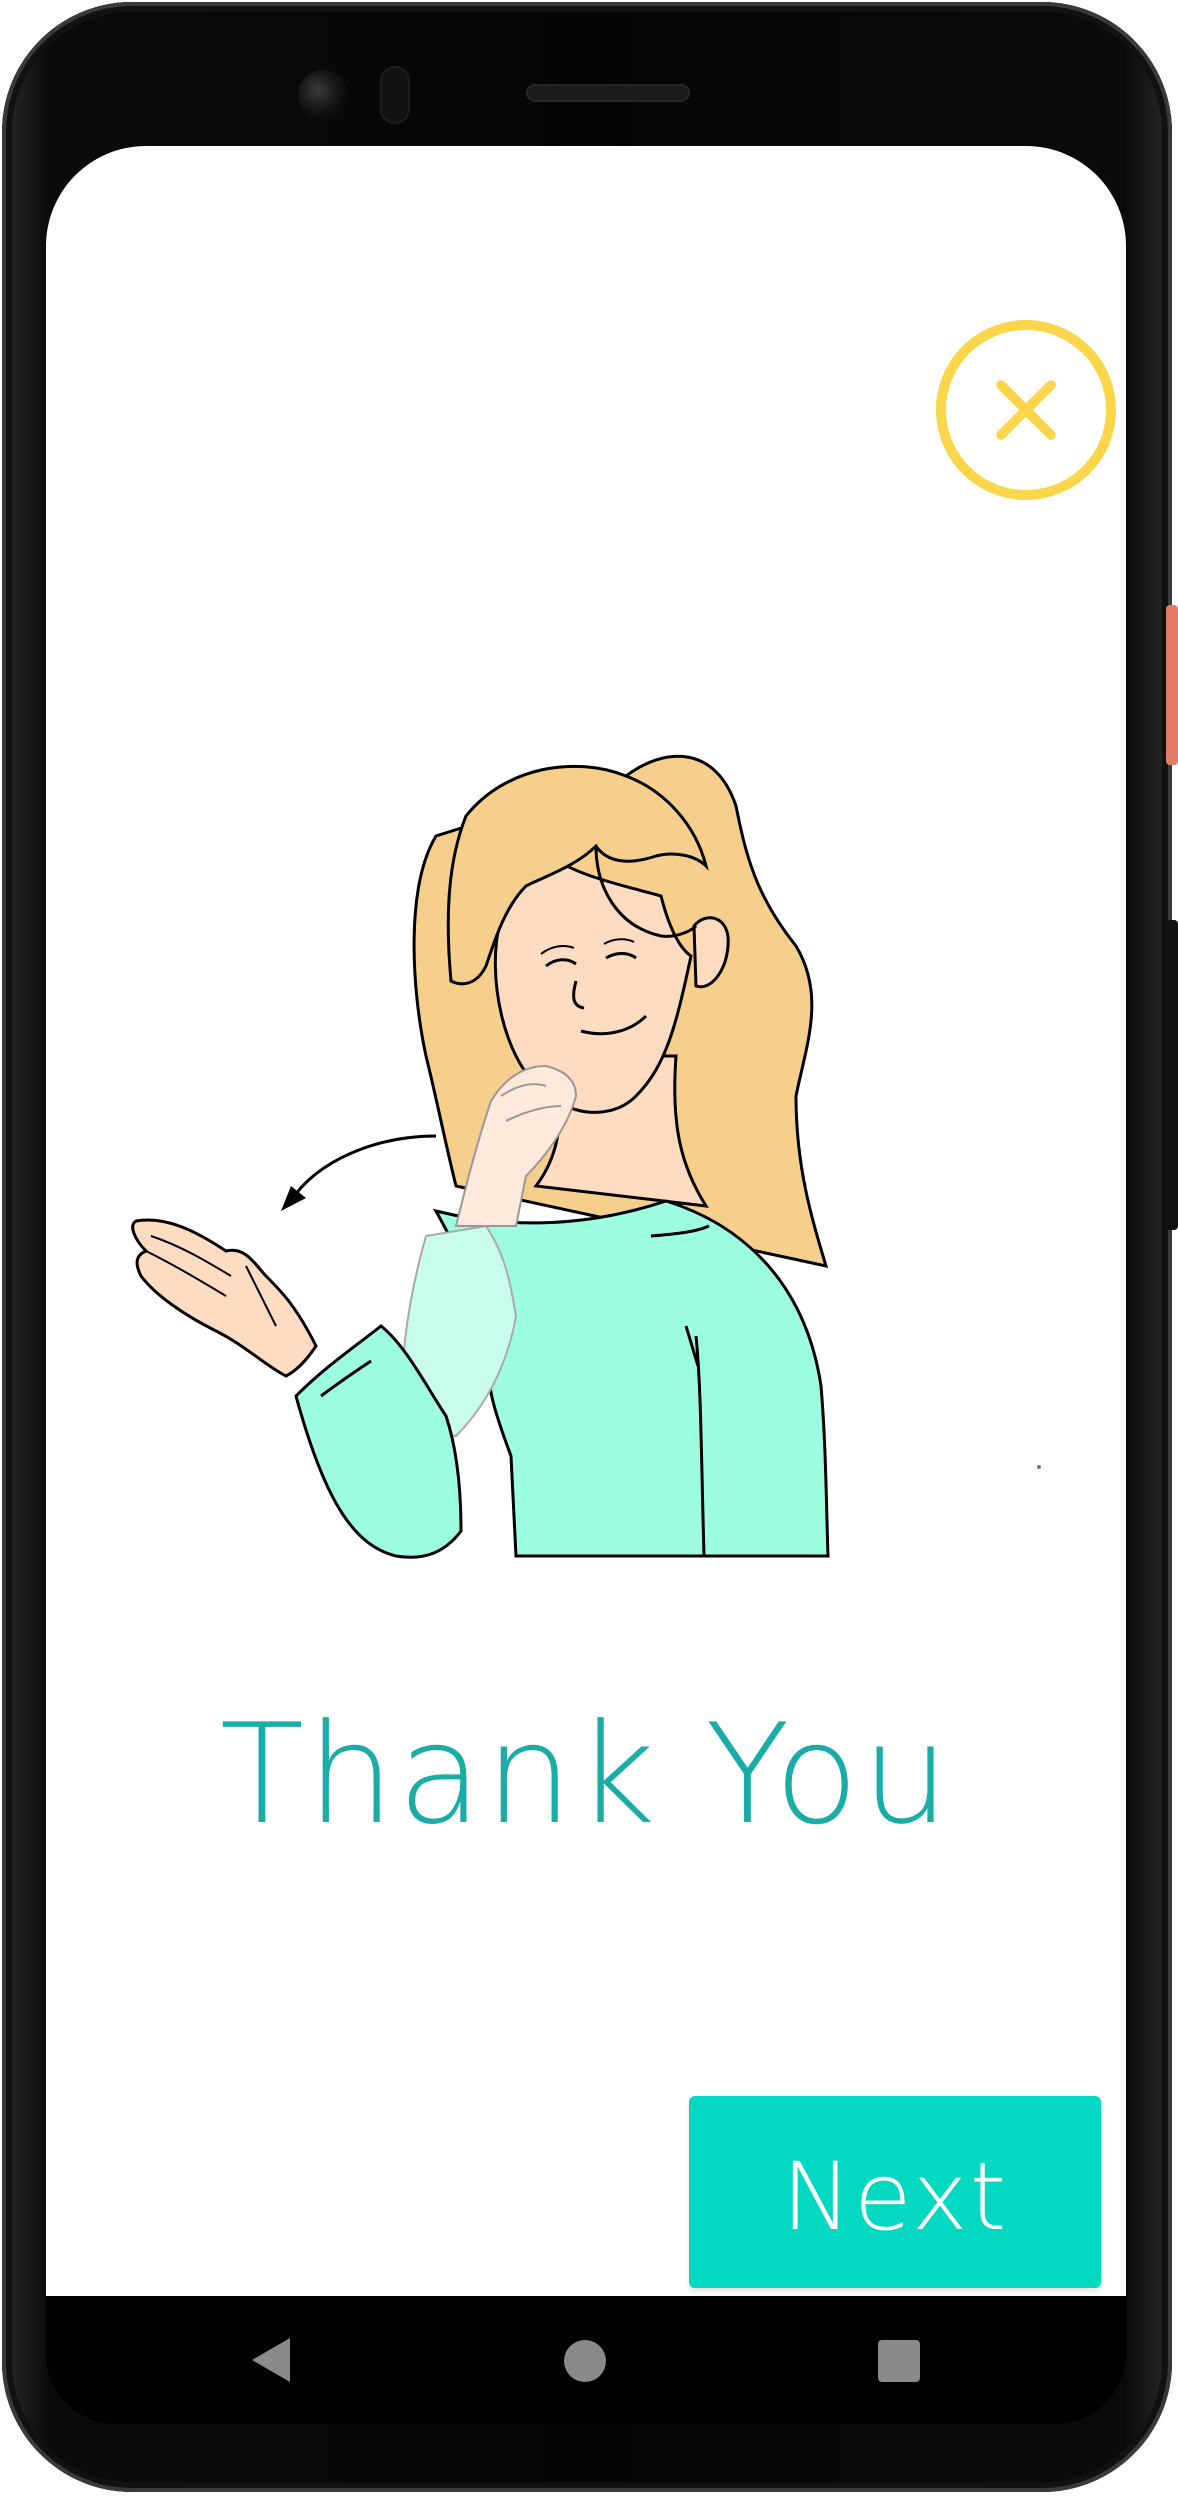  Describe the element at coordinates (224, 1298) in the screenshot. I see `extended-hand` at that location.